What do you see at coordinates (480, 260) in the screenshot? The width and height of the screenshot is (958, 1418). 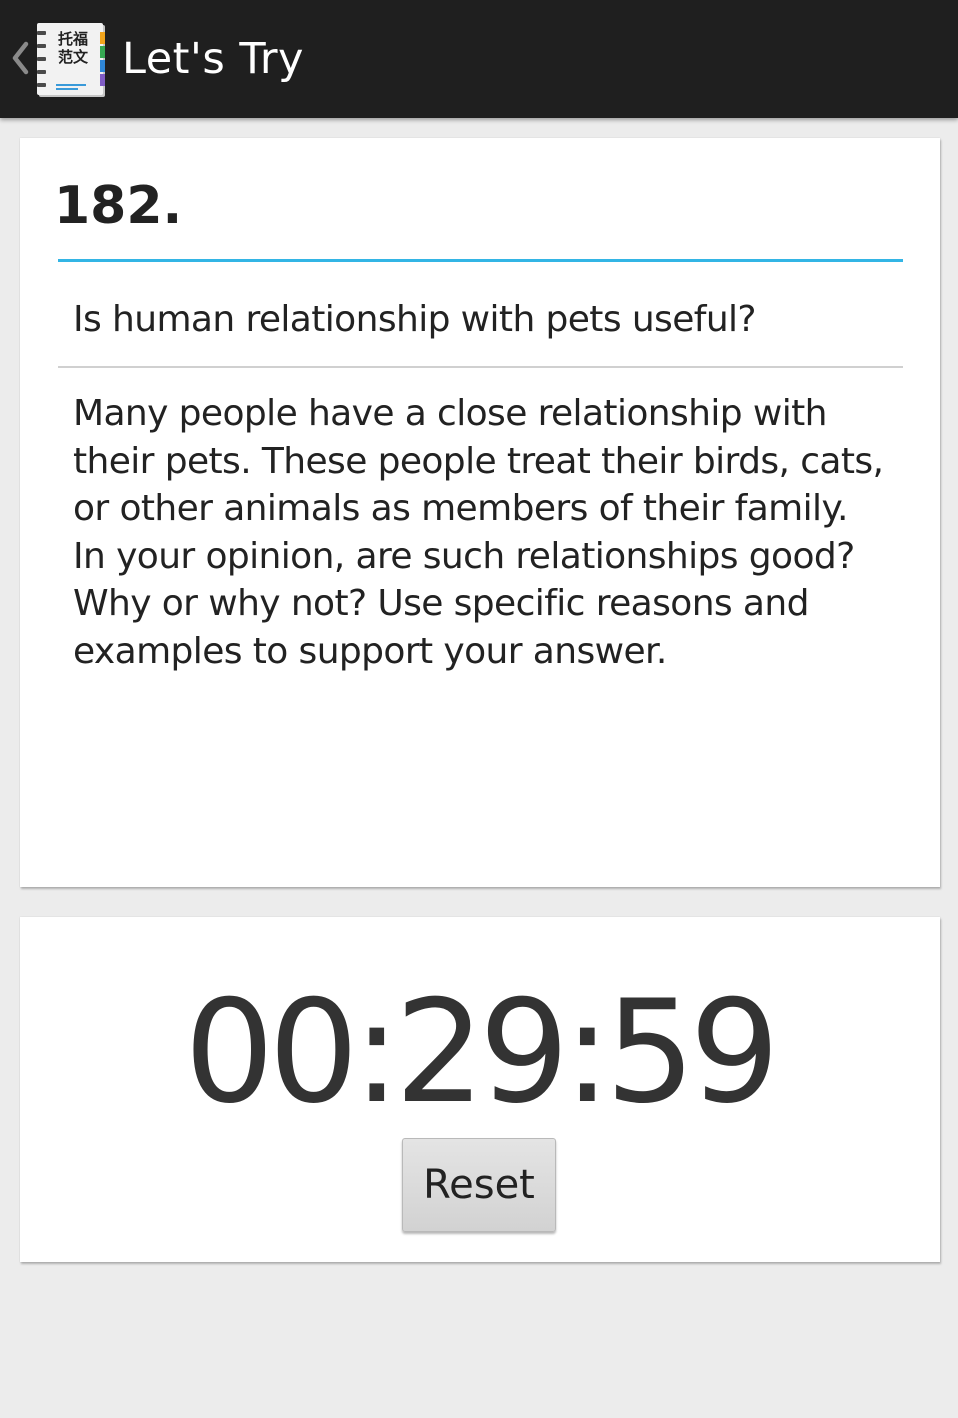 I see `title-divider` at bounding box center [480, 260].